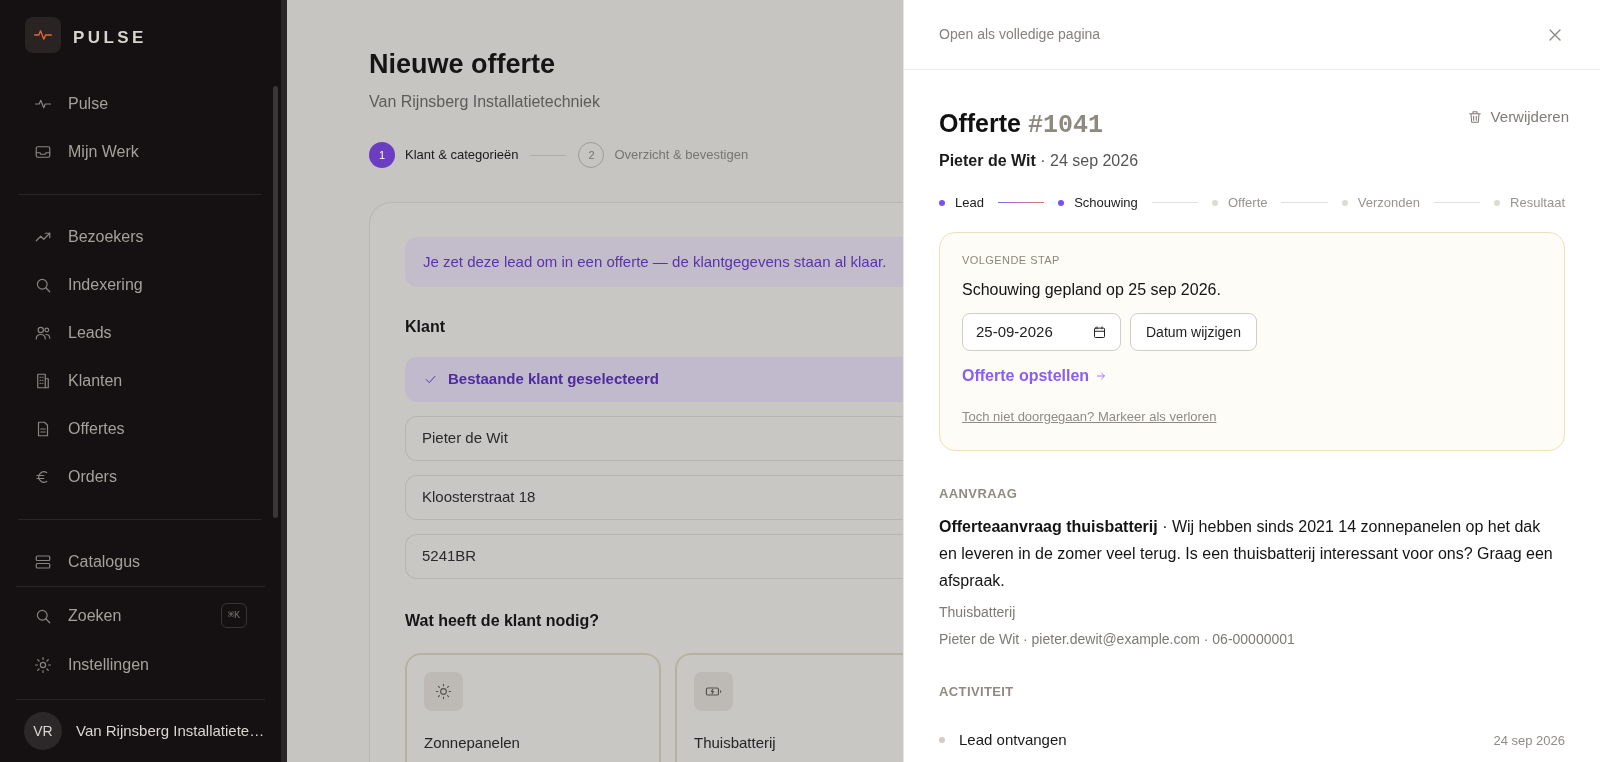  I want to click on text-field: Pieter de Wit, so click(654, 438).